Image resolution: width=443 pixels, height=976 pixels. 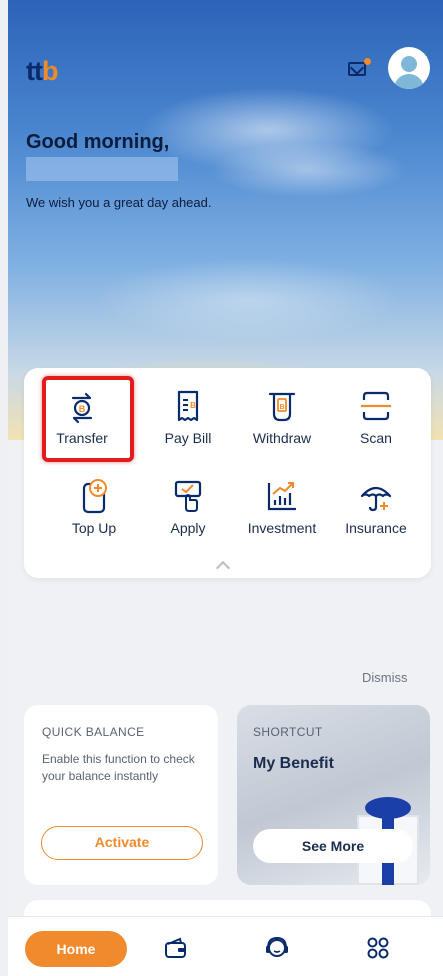 I want to click on quick-balance-title: QUICK BALANCE, so click(x=93, y=732).